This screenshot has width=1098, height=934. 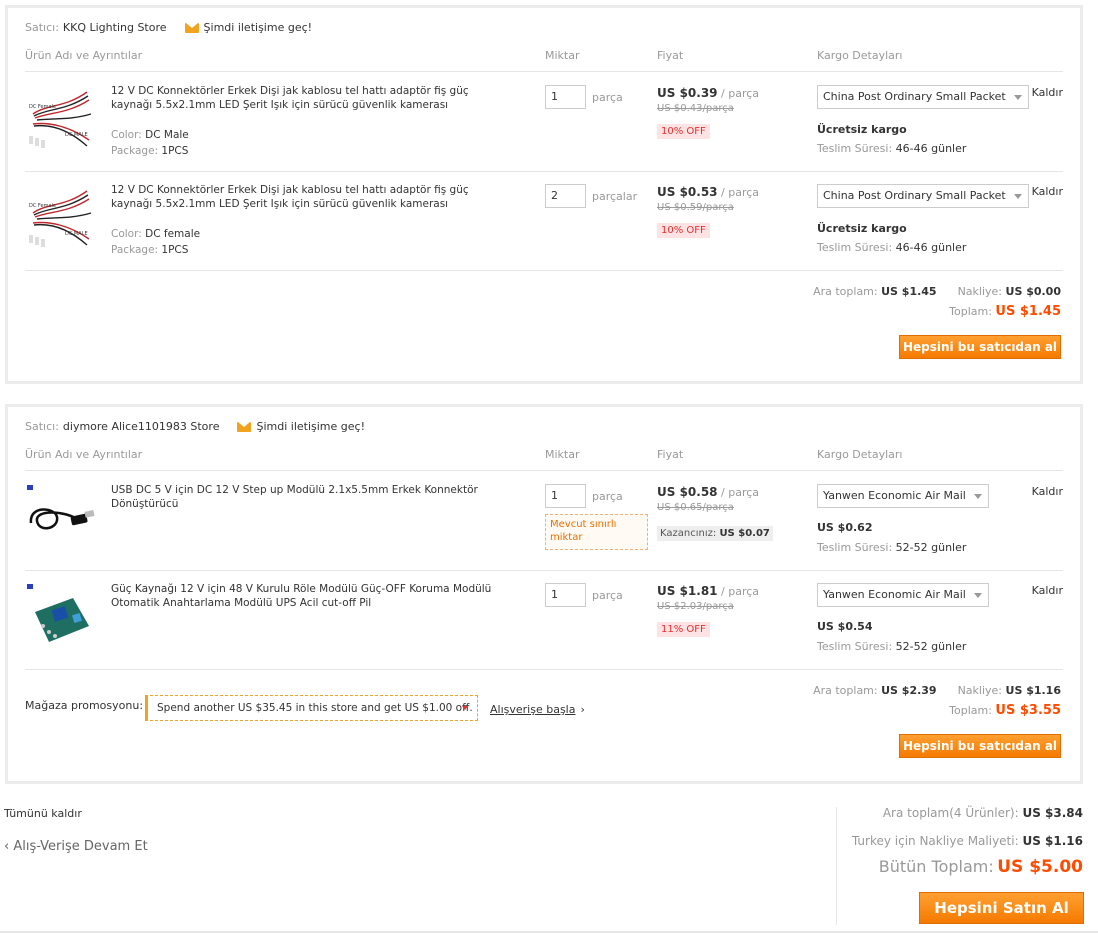 What do you see at coordinates (687, 192) in the screenshot?
I see `price-value: US $0.53` at bounding box center [687, 192].